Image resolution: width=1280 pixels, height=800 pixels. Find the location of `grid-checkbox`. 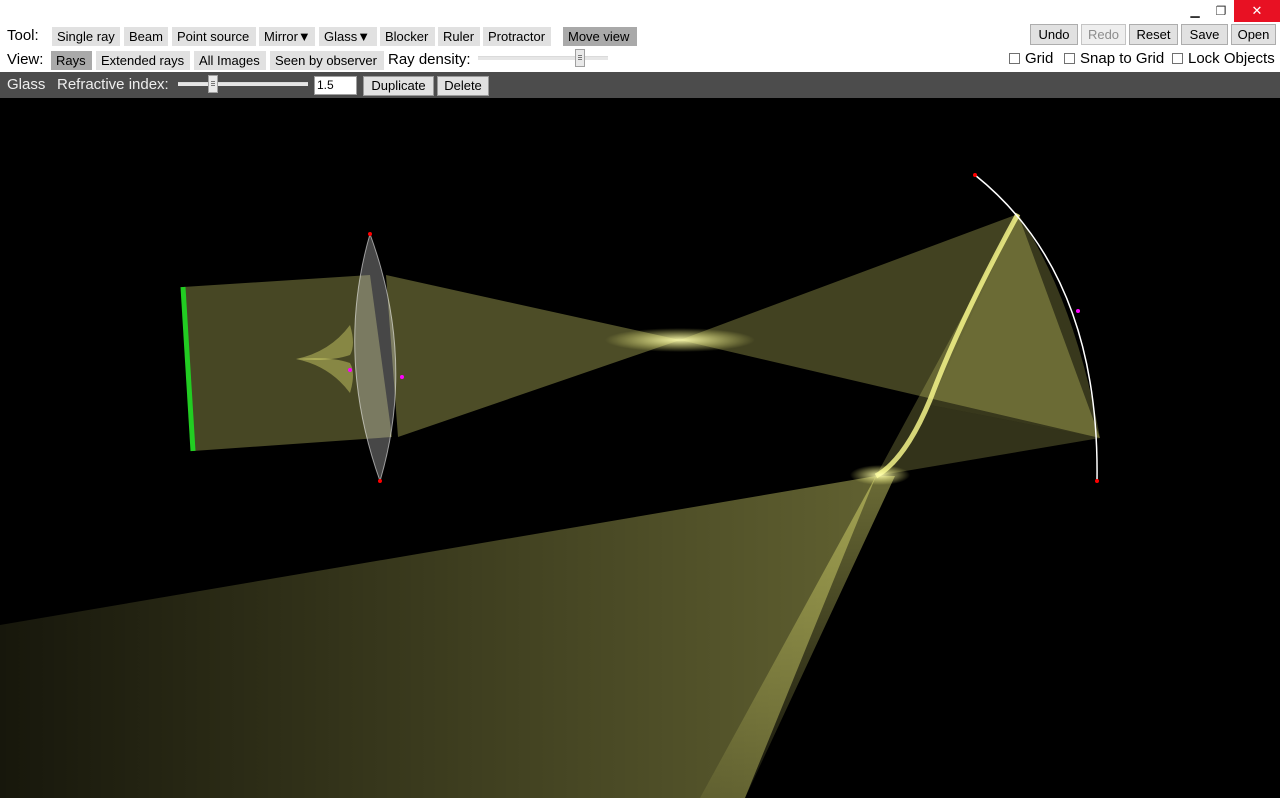

grid-checkbox is located at coordinates (1014, 58).